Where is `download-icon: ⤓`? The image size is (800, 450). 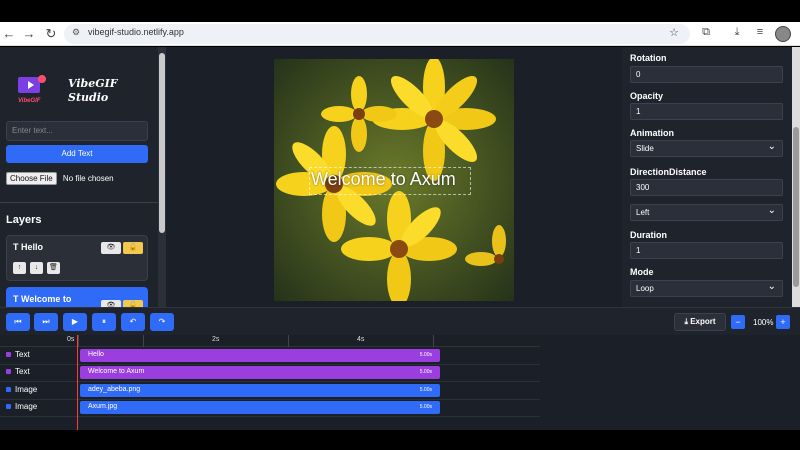
download-icon: ⤓ is located at coordinates (737, 32).